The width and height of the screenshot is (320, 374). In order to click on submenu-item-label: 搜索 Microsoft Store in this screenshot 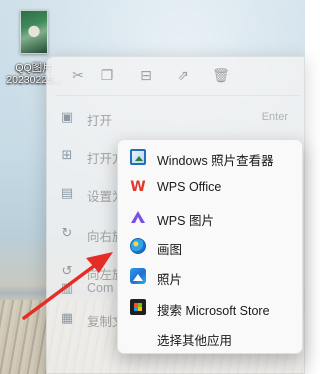, I will do `click(213, 311)`.